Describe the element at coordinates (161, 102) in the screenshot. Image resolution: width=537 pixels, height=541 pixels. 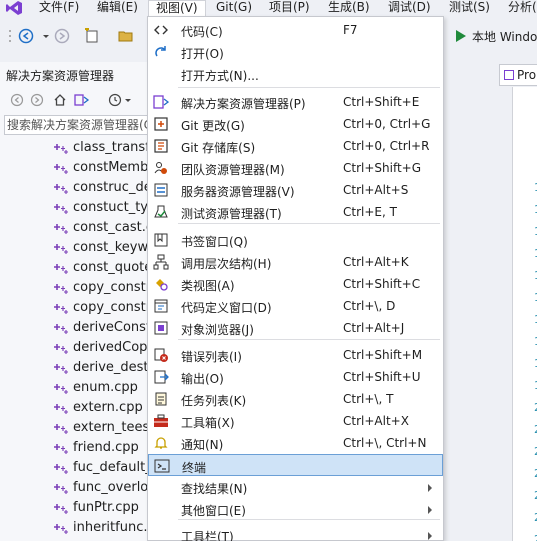
I see `solution-explorer-icon` at that location.